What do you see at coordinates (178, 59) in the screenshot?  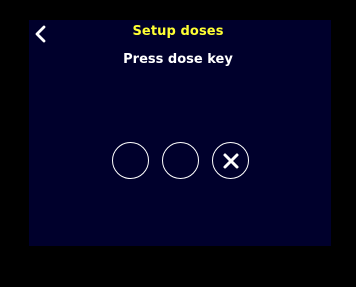 I see `instruction-text: Press dose key` at bounding box center [178, 59].